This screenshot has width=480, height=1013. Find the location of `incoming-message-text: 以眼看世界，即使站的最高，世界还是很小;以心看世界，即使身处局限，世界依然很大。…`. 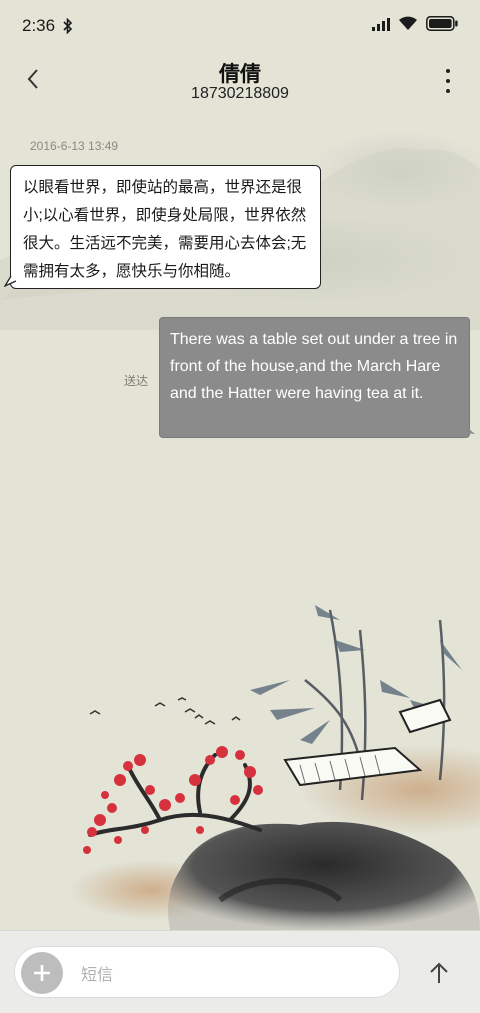

incoming-message-text: 以眼看世界，即使站的最高，世界还是很小;以心看世界，即使身处局限，世界依然很大。… is located at coordinates (165, 229).